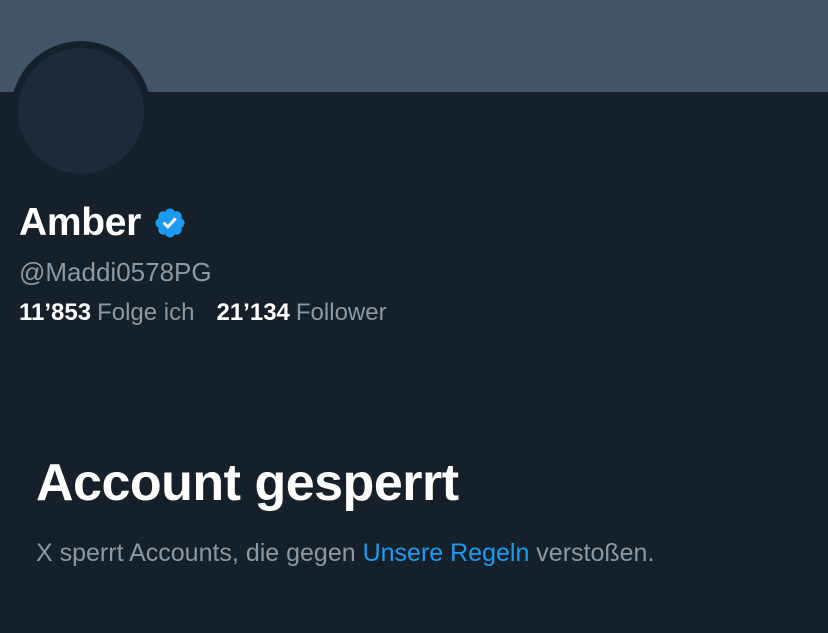 The height and width of the screenshot is (633, 828). Describe the element at coordinates (341, 312) in the screenshot. I see `followers-label: Follower` at that location.